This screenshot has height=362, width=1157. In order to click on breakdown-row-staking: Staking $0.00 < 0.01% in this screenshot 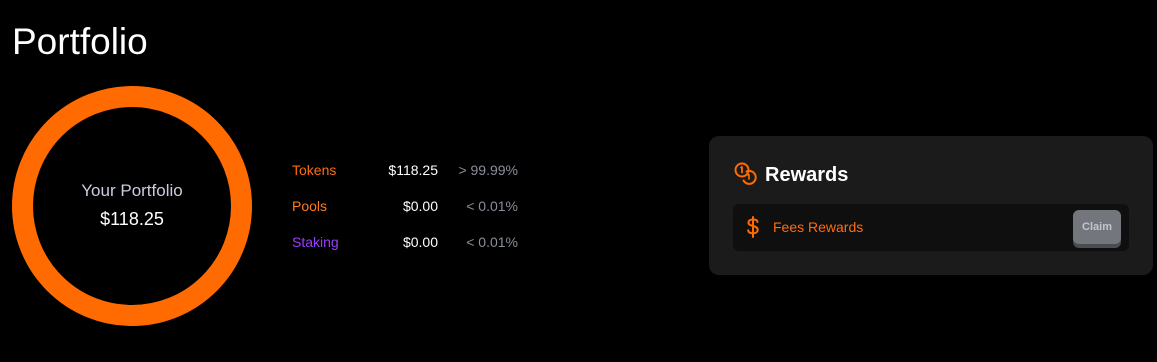, I will do `click(412, 248)`.